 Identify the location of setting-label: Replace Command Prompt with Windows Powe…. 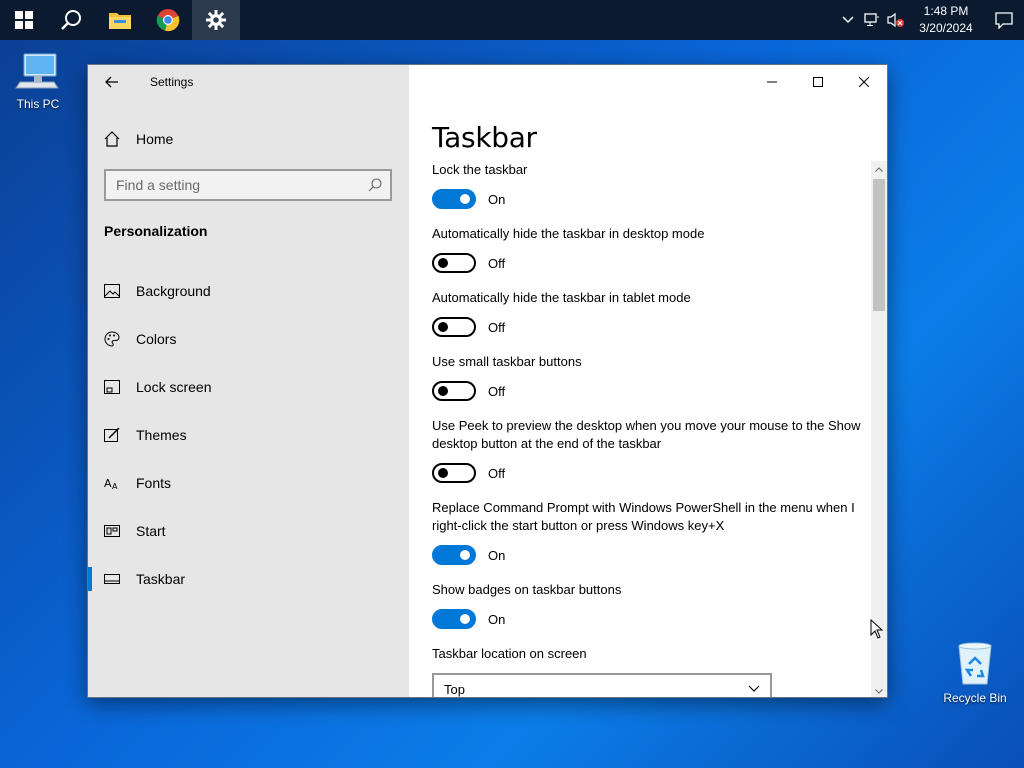
(643, 516).